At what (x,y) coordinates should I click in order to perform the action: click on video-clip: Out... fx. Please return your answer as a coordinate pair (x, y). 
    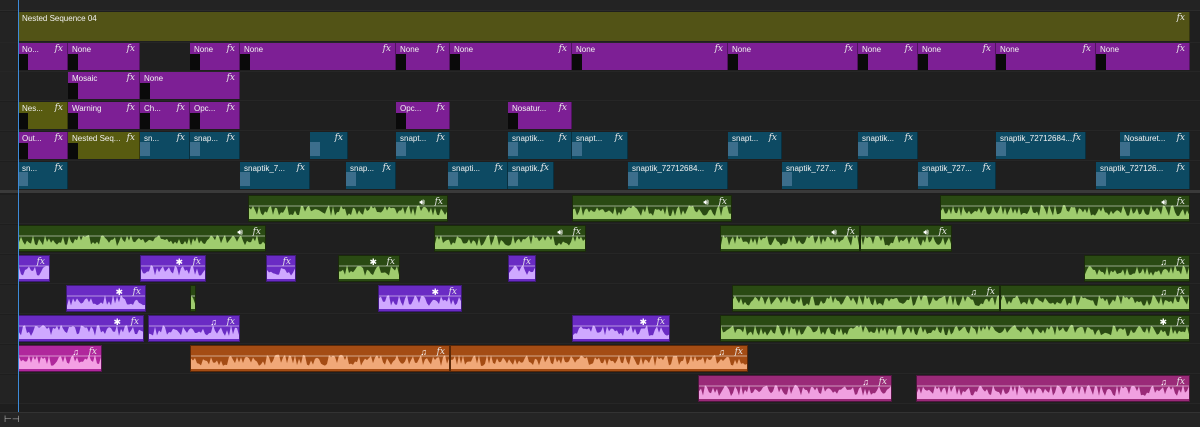
    Looking at the image, I should click on (43, 145).